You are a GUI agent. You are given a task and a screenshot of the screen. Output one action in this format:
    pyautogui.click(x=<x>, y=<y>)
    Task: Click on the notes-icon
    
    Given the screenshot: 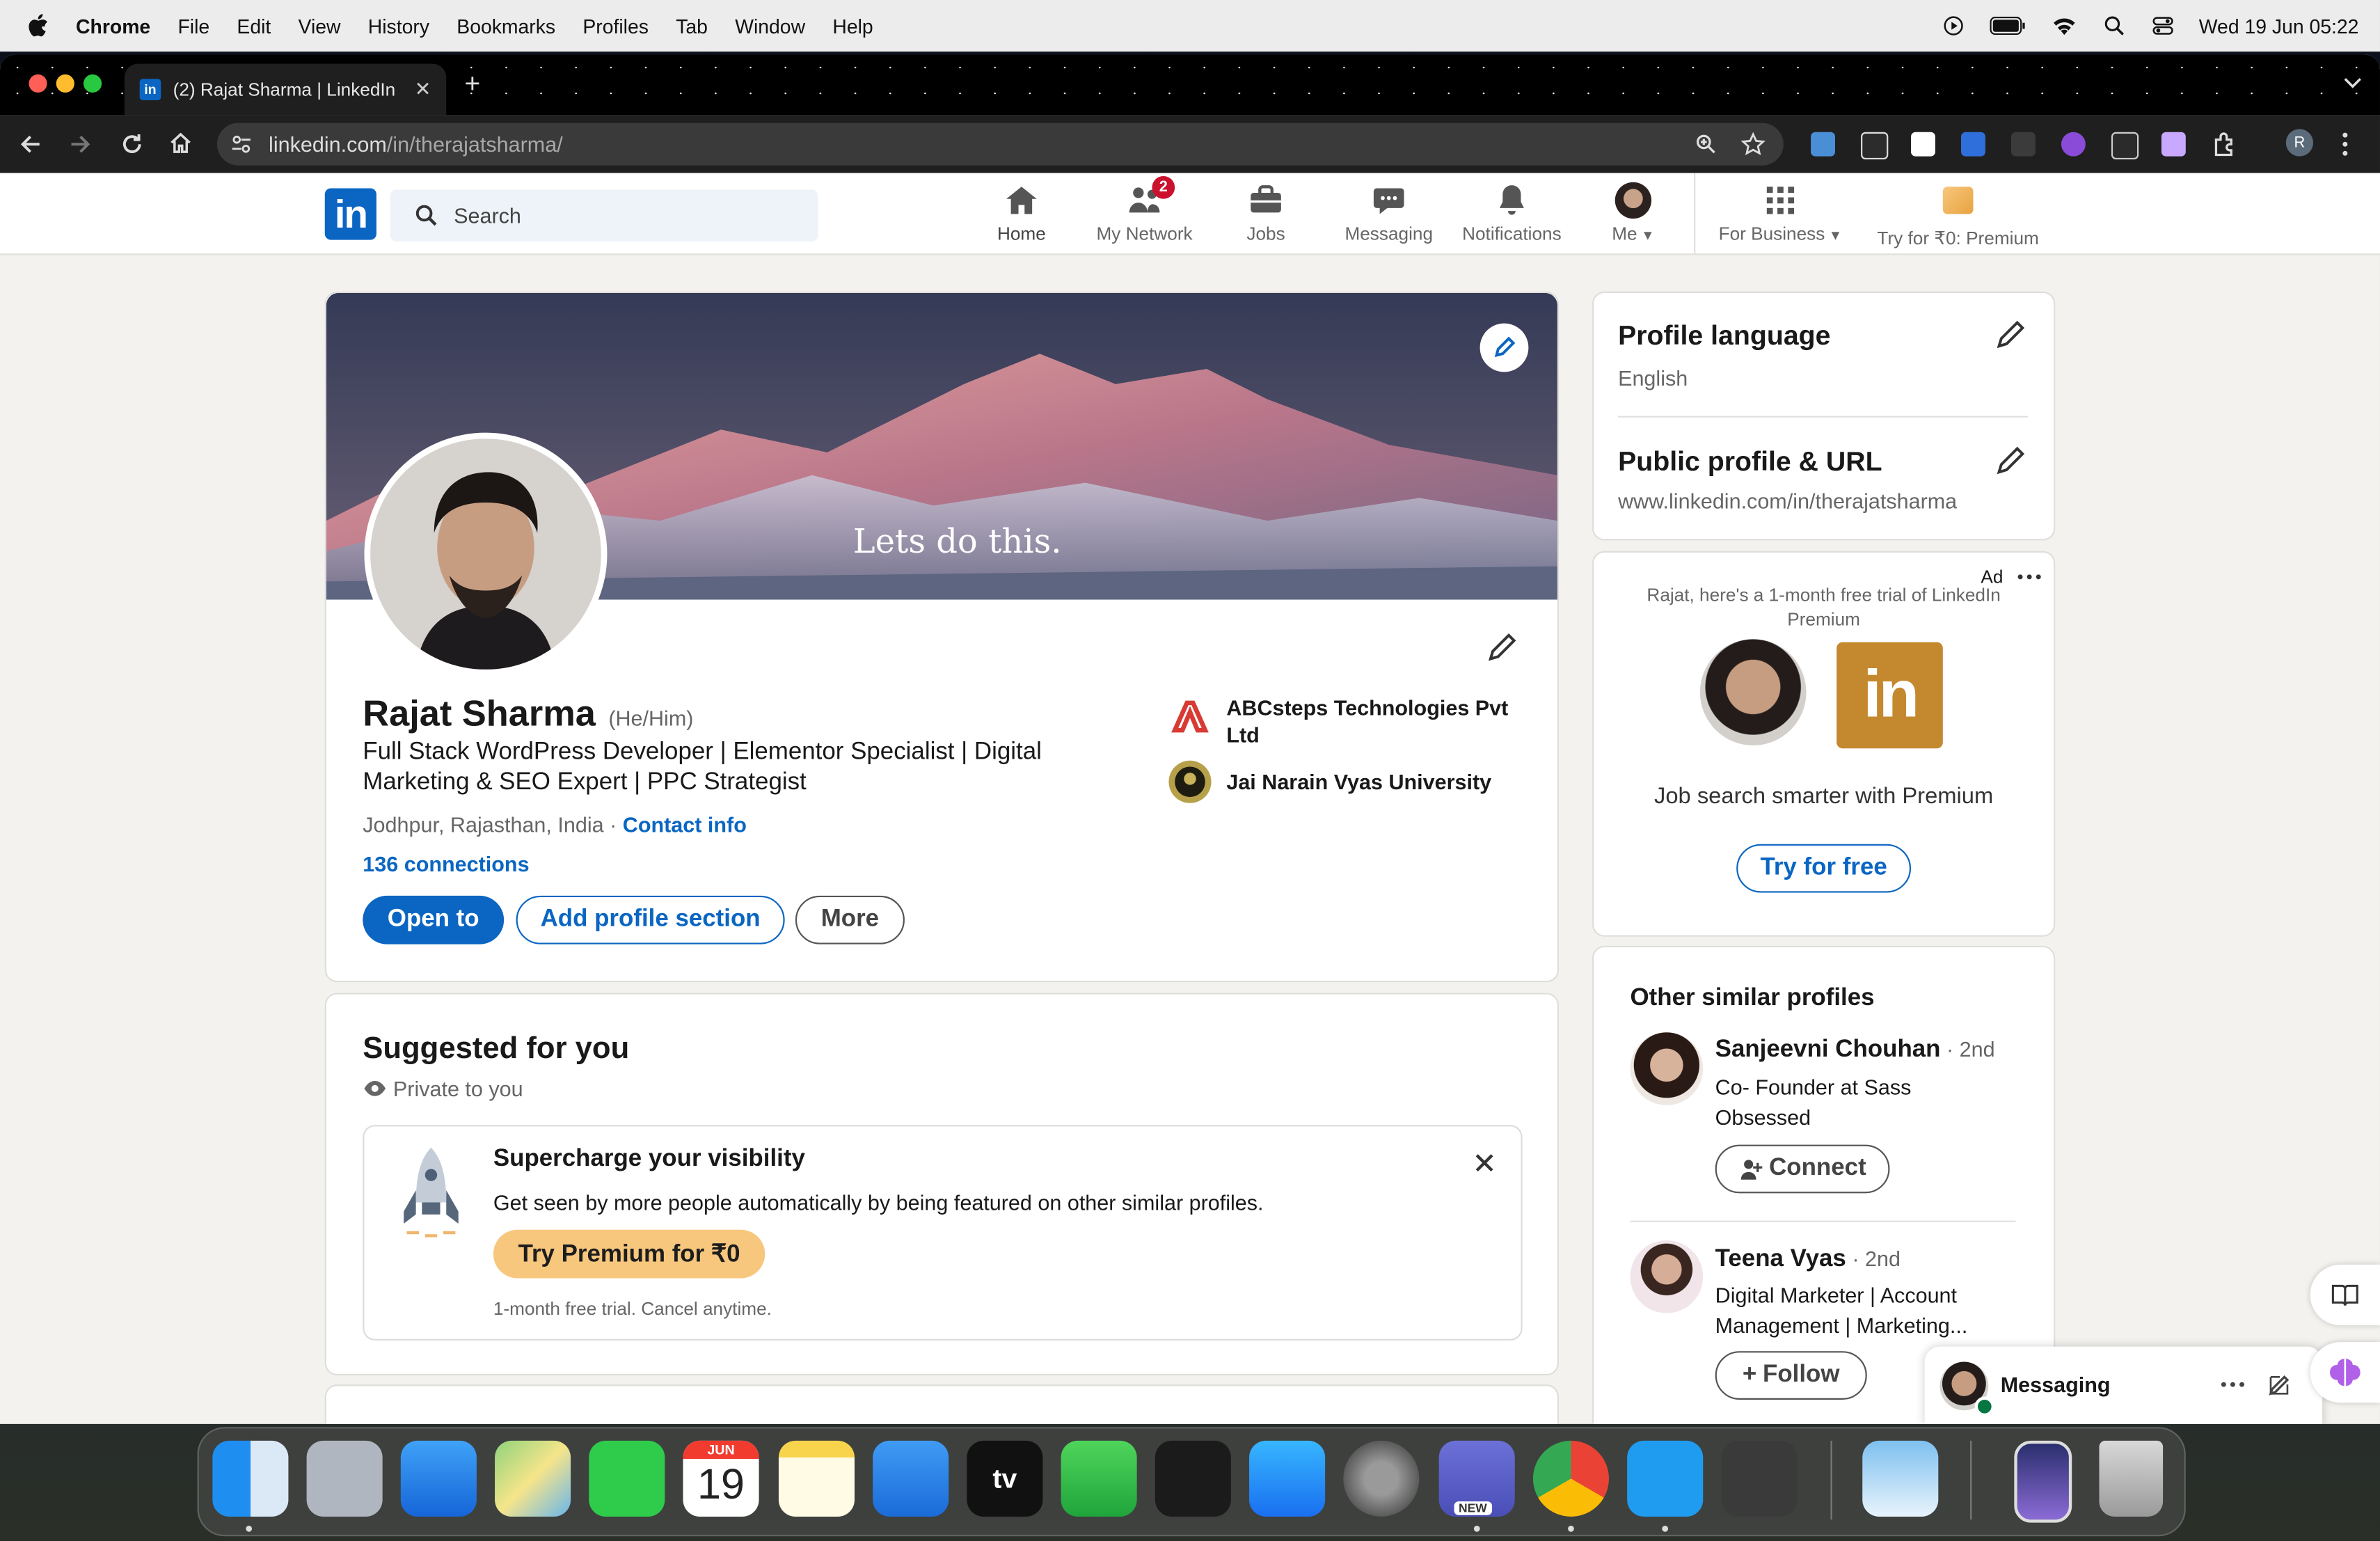 What is the action you would take?
    pyautogui.click(x=817, y=1478)
    